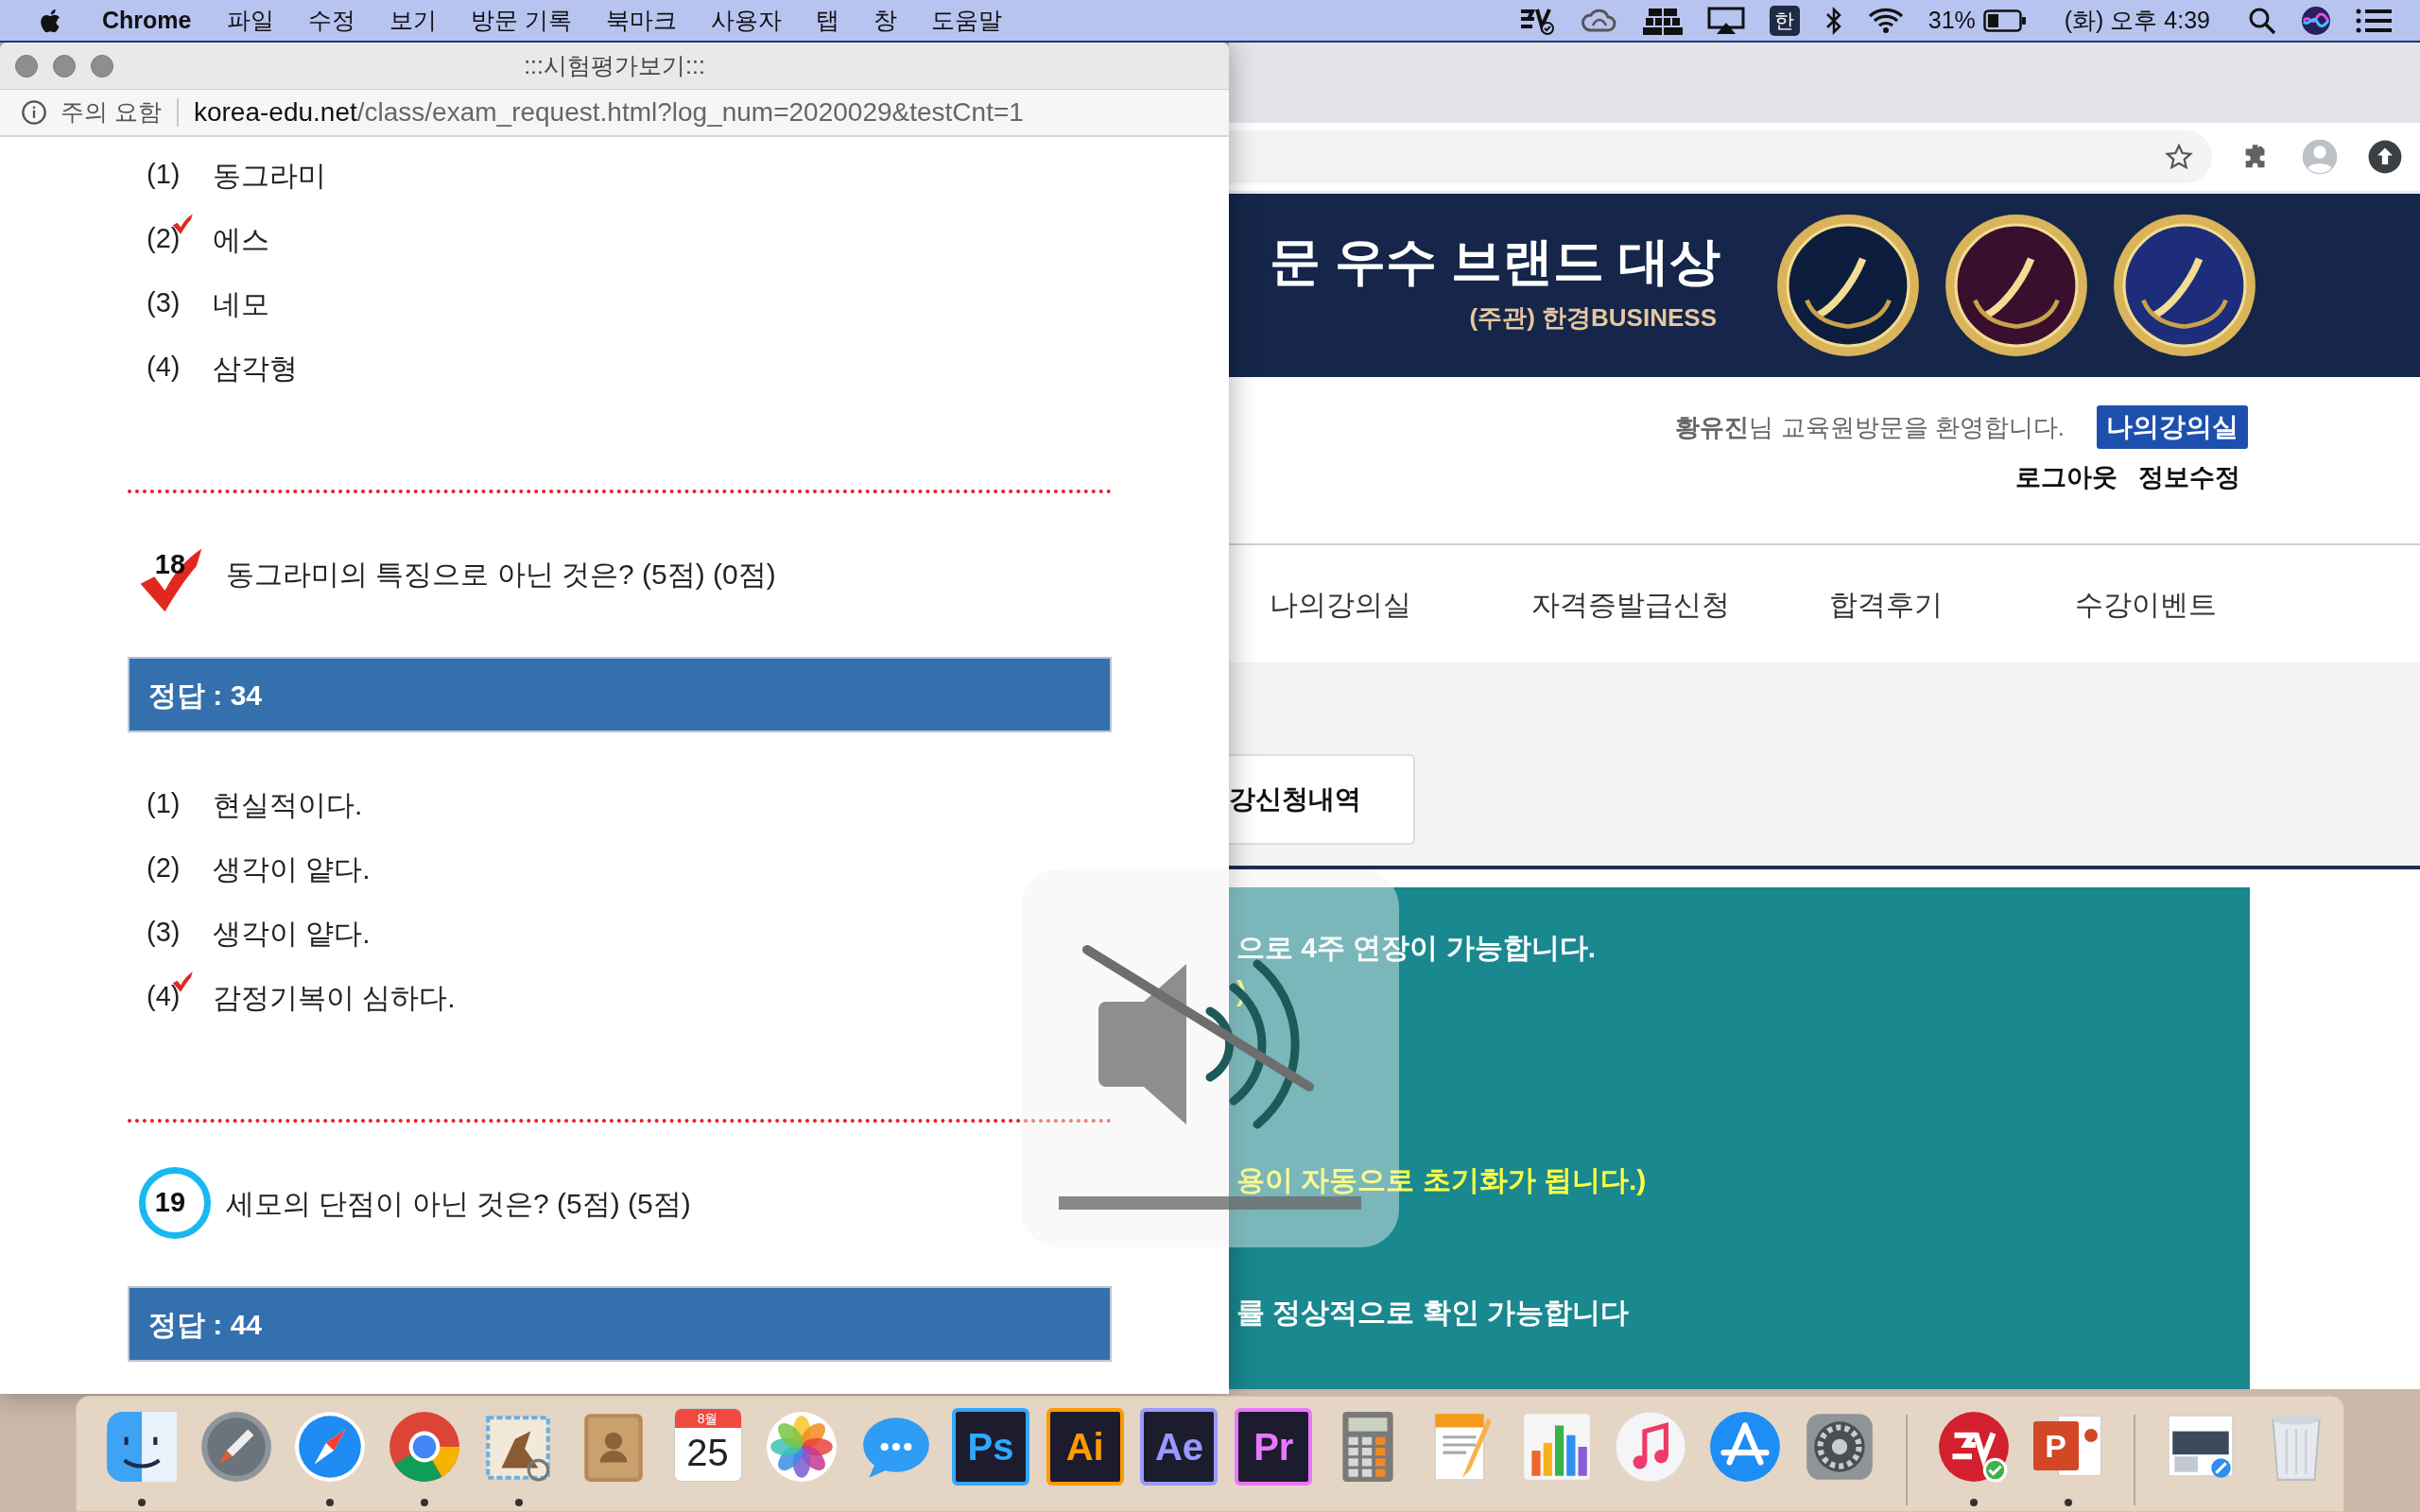 The width and height of the screenshot is (2420, 1512). I want to click on search-icon, so click(2262, 20).